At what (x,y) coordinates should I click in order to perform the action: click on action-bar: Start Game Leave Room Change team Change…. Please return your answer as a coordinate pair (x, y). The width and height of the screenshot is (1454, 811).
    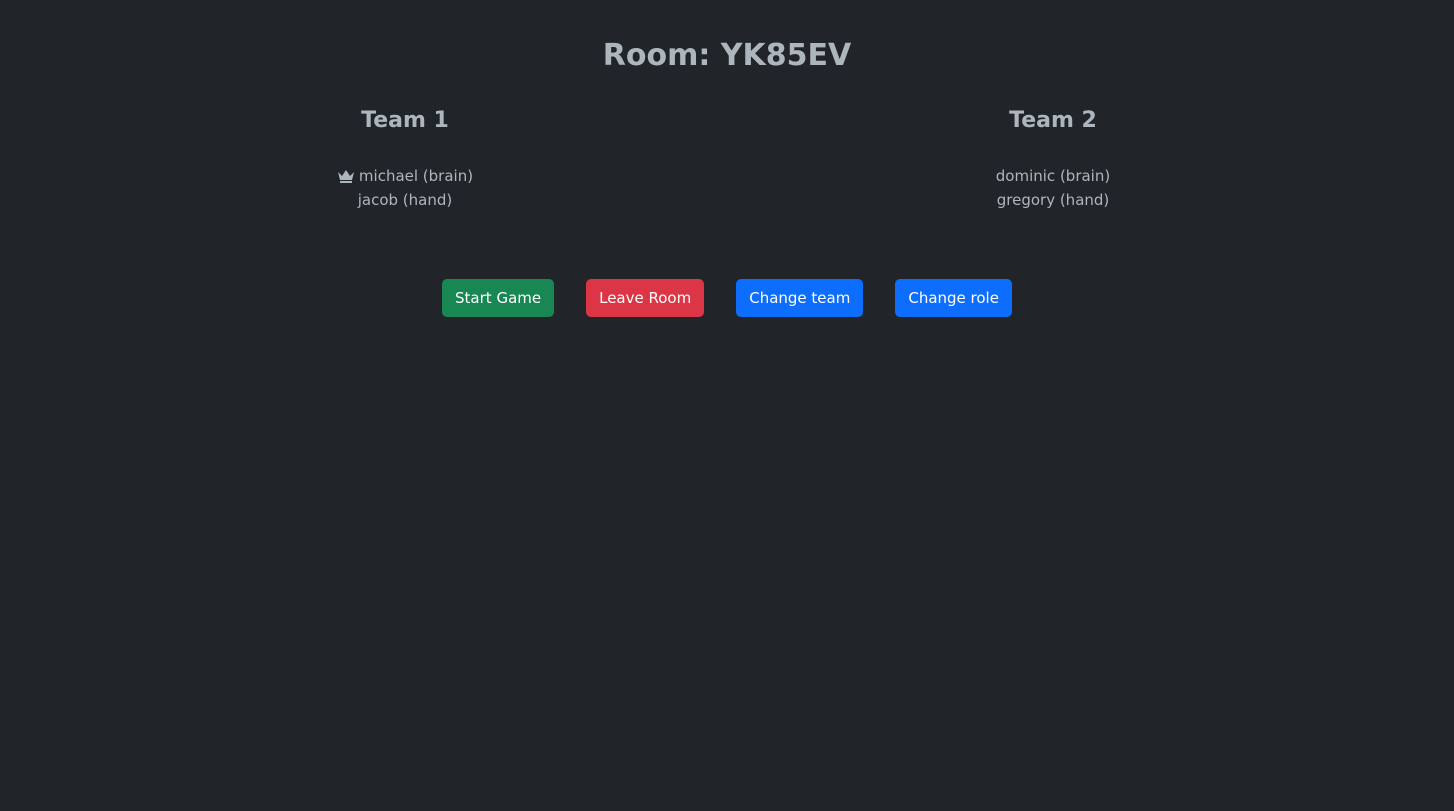
    Looking at the image, I should click on (727, 298).